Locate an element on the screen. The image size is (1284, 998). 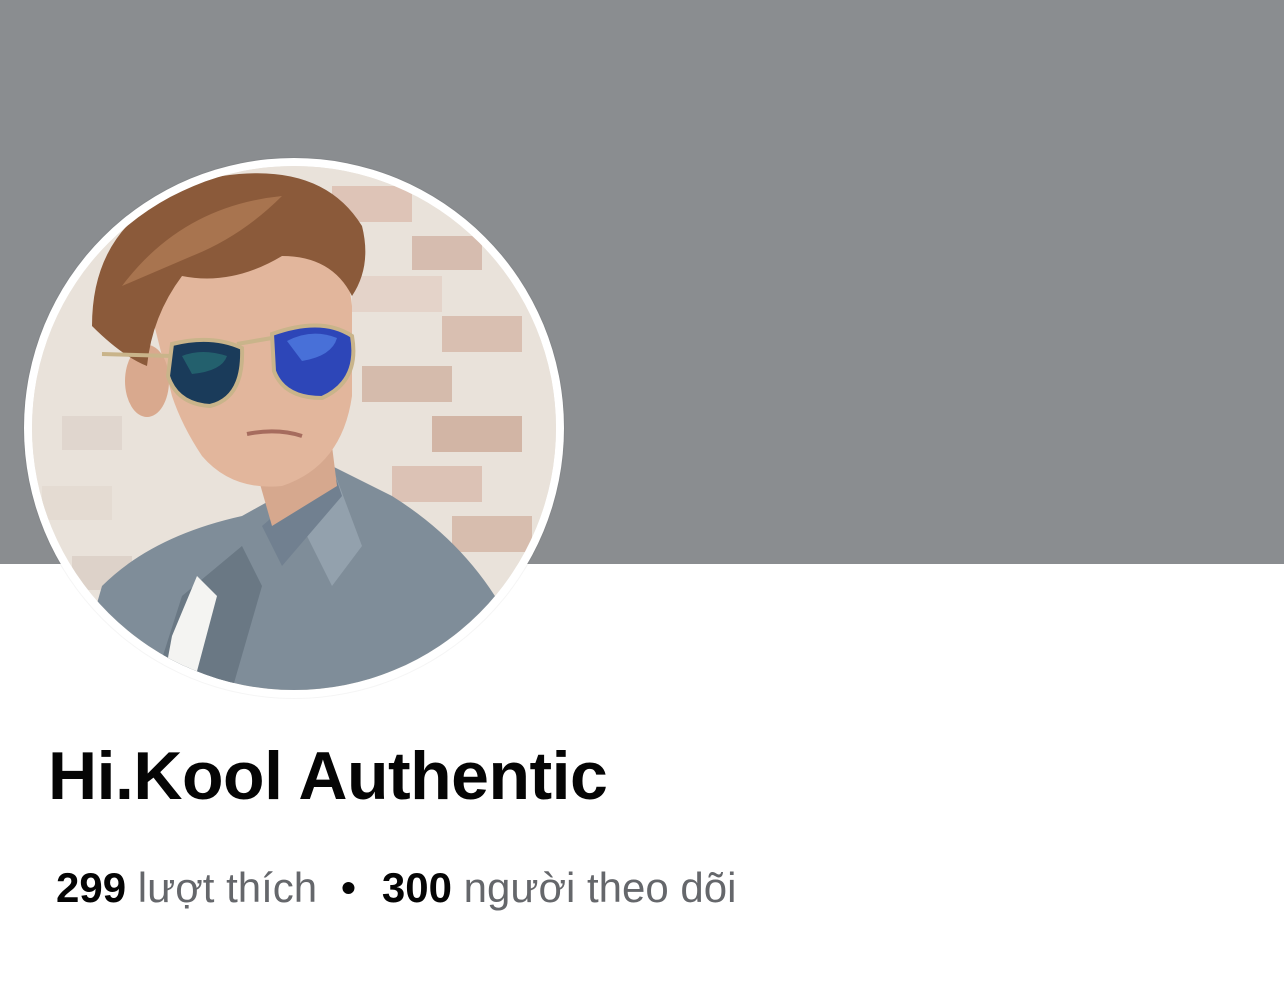
likes-label: lượt thích is located at coordinates (227, 887).